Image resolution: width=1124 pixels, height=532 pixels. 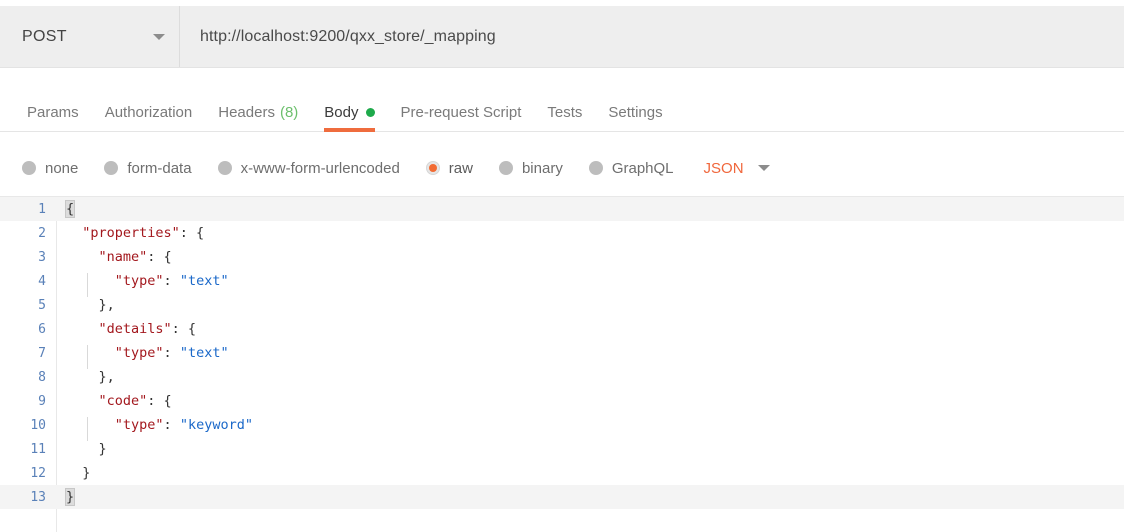 I want to click on active-tab-underline, so click(x=349, y=130).